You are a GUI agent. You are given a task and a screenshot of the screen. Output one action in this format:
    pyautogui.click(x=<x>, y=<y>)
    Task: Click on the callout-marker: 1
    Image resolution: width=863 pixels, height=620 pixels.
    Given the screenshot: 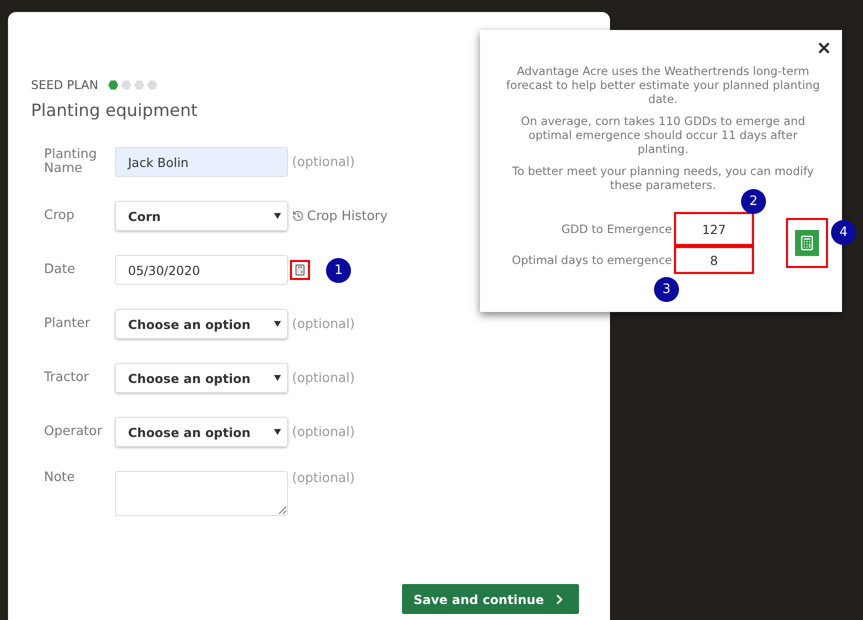 What is the action you would take?
    pyautogui.click(x=338, y=270)
    